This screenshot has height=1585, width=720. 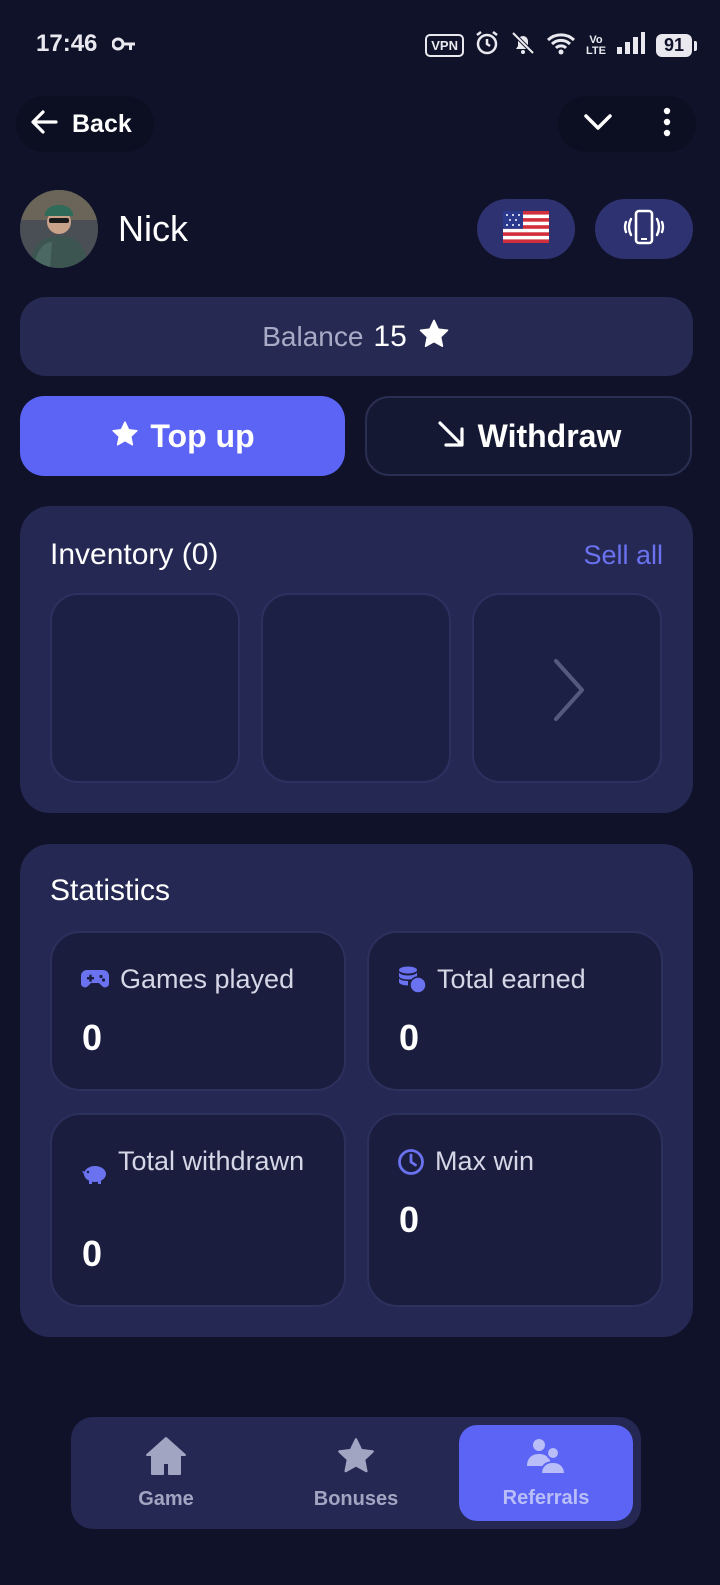 What do you see at coordinates (202, 435) in the screenshot?
I see `top-up-label: Top up` at bounding box center [202, 435].